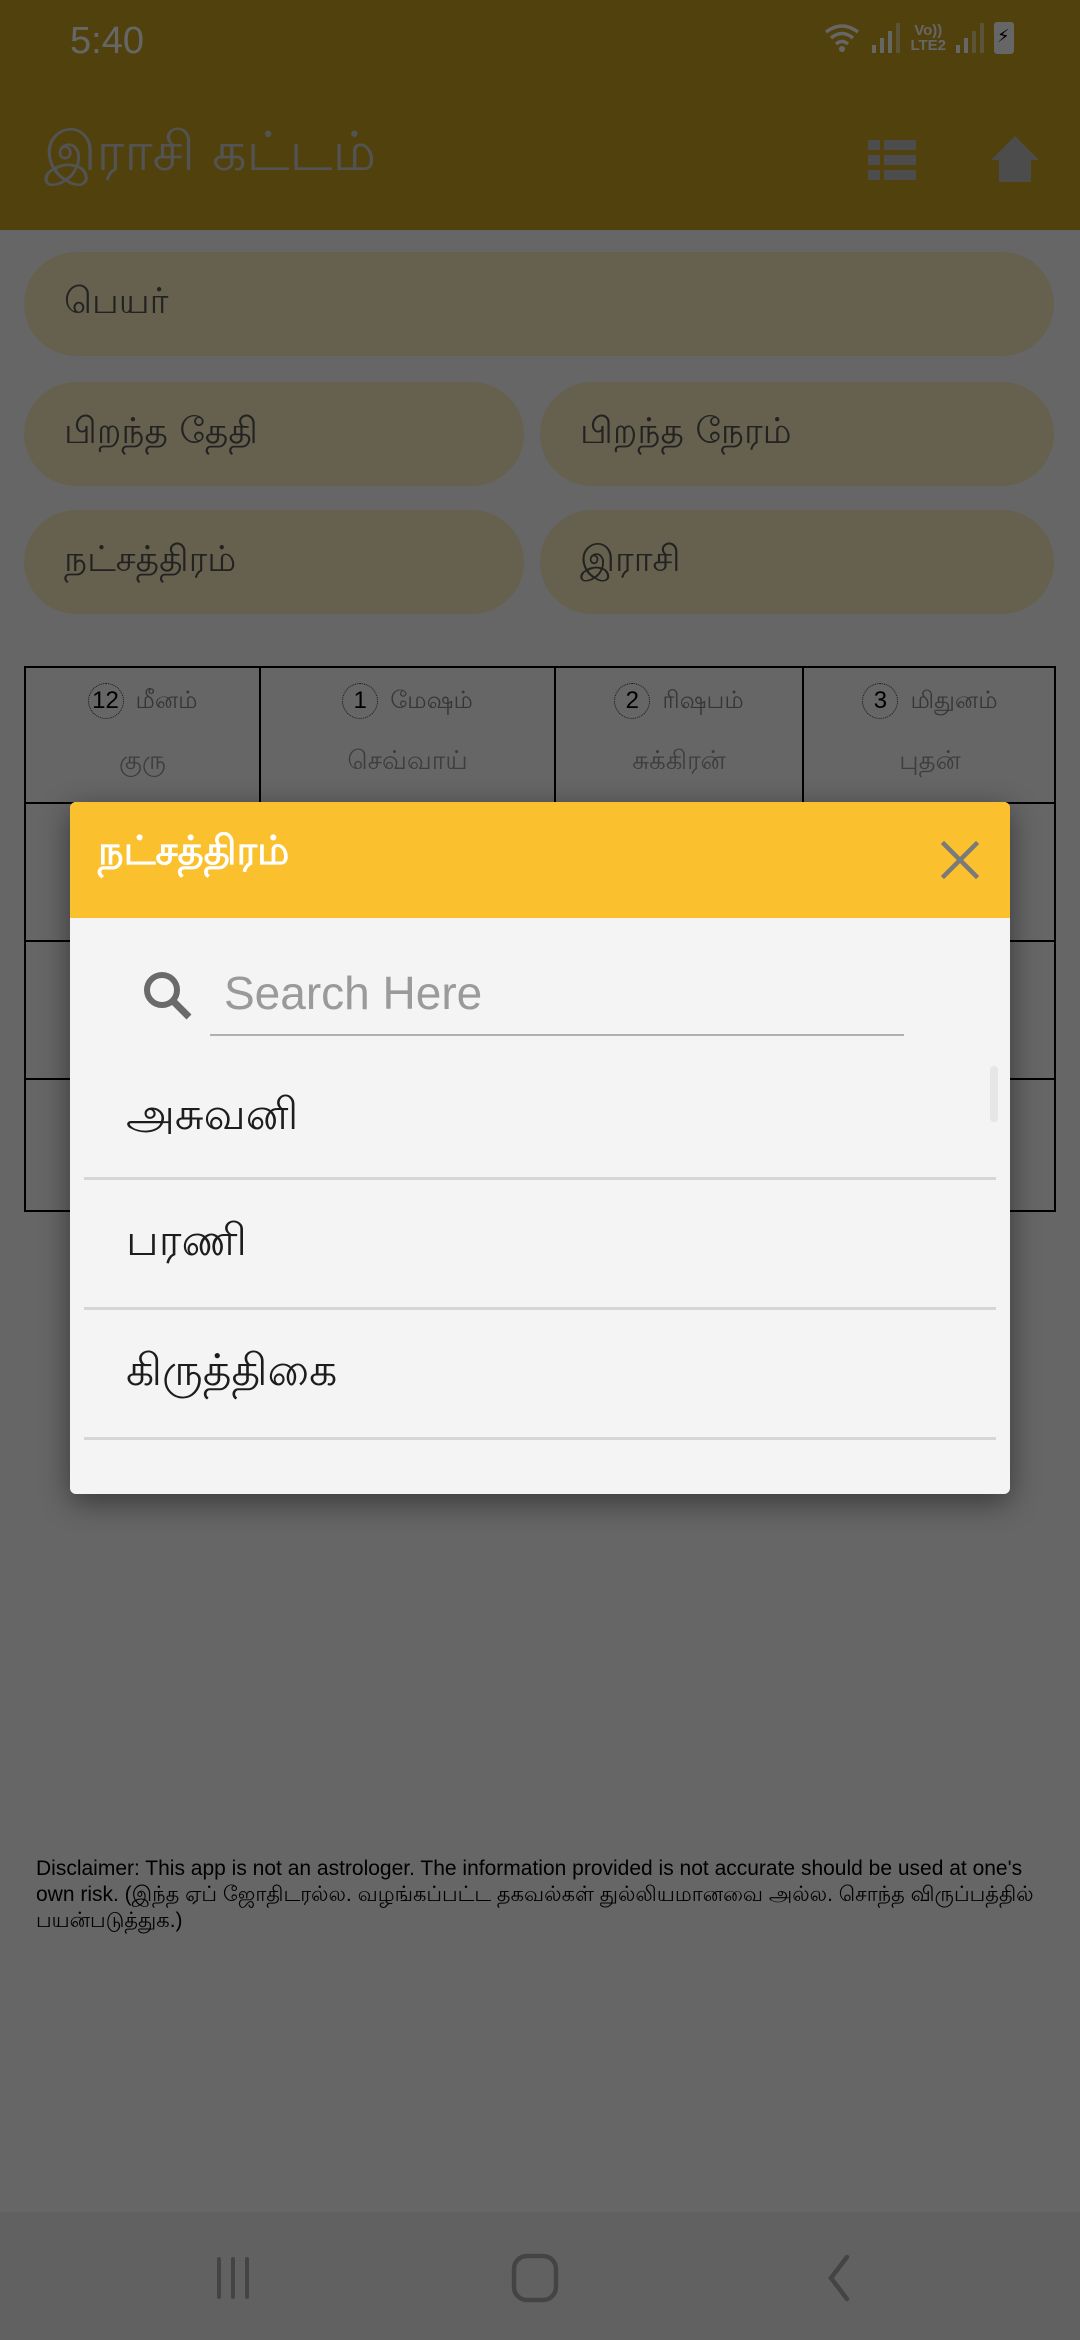  Describe the element at coordinates (540, 860) in the screenshot. I see `dialog-header: நட்சத்திரம்` at that location.